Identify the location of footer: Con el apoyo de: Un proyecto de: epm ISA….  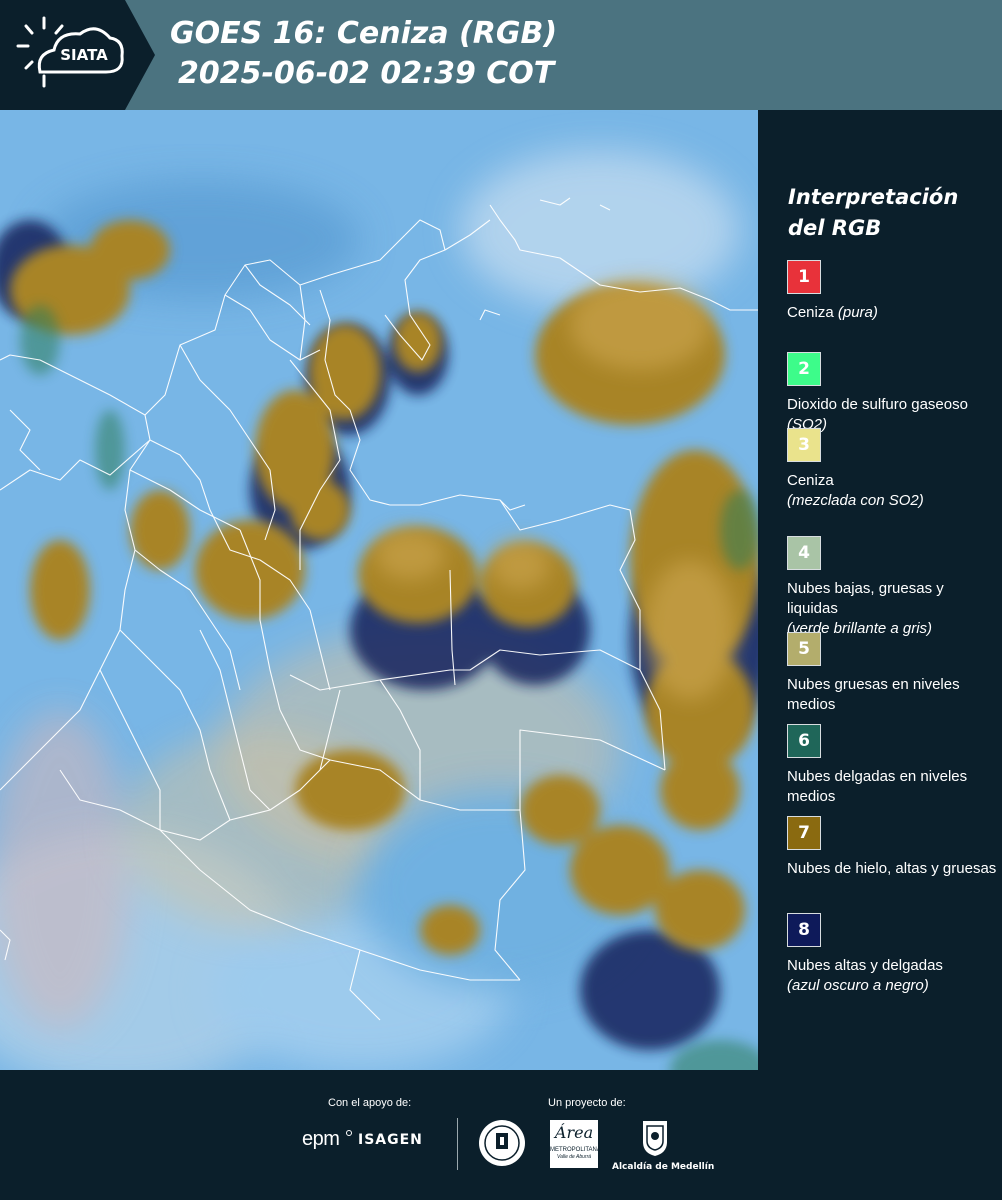
(501, 1135).